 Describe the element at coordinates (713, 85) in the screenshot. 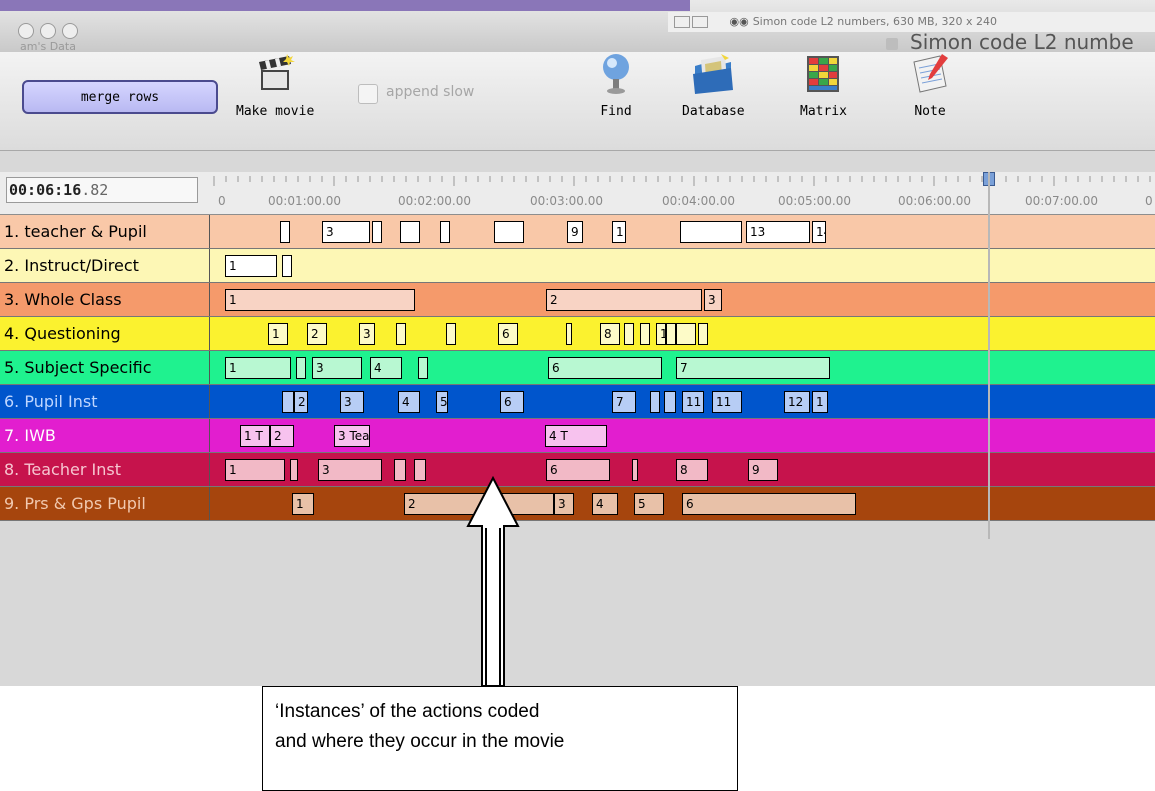

I see `database-button: Database` at that location.